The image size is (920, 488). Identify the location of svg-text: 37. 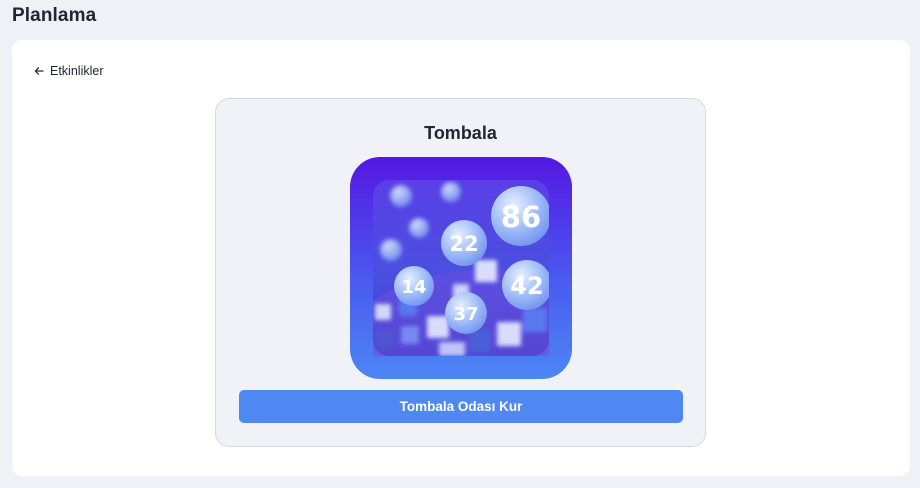
(465, 314).